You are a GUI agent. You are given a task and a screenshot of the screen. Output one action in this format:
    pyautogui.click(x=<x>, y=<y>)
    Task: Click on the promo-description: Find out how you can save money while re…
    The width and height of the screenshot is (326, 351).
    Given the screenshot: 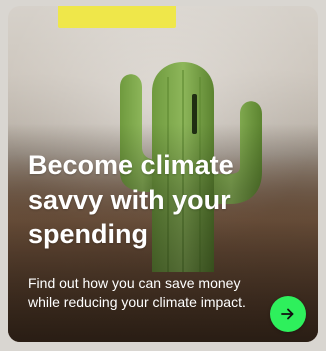 What is the action you would take?
    pyautogui.click(x=137, y=292)
    